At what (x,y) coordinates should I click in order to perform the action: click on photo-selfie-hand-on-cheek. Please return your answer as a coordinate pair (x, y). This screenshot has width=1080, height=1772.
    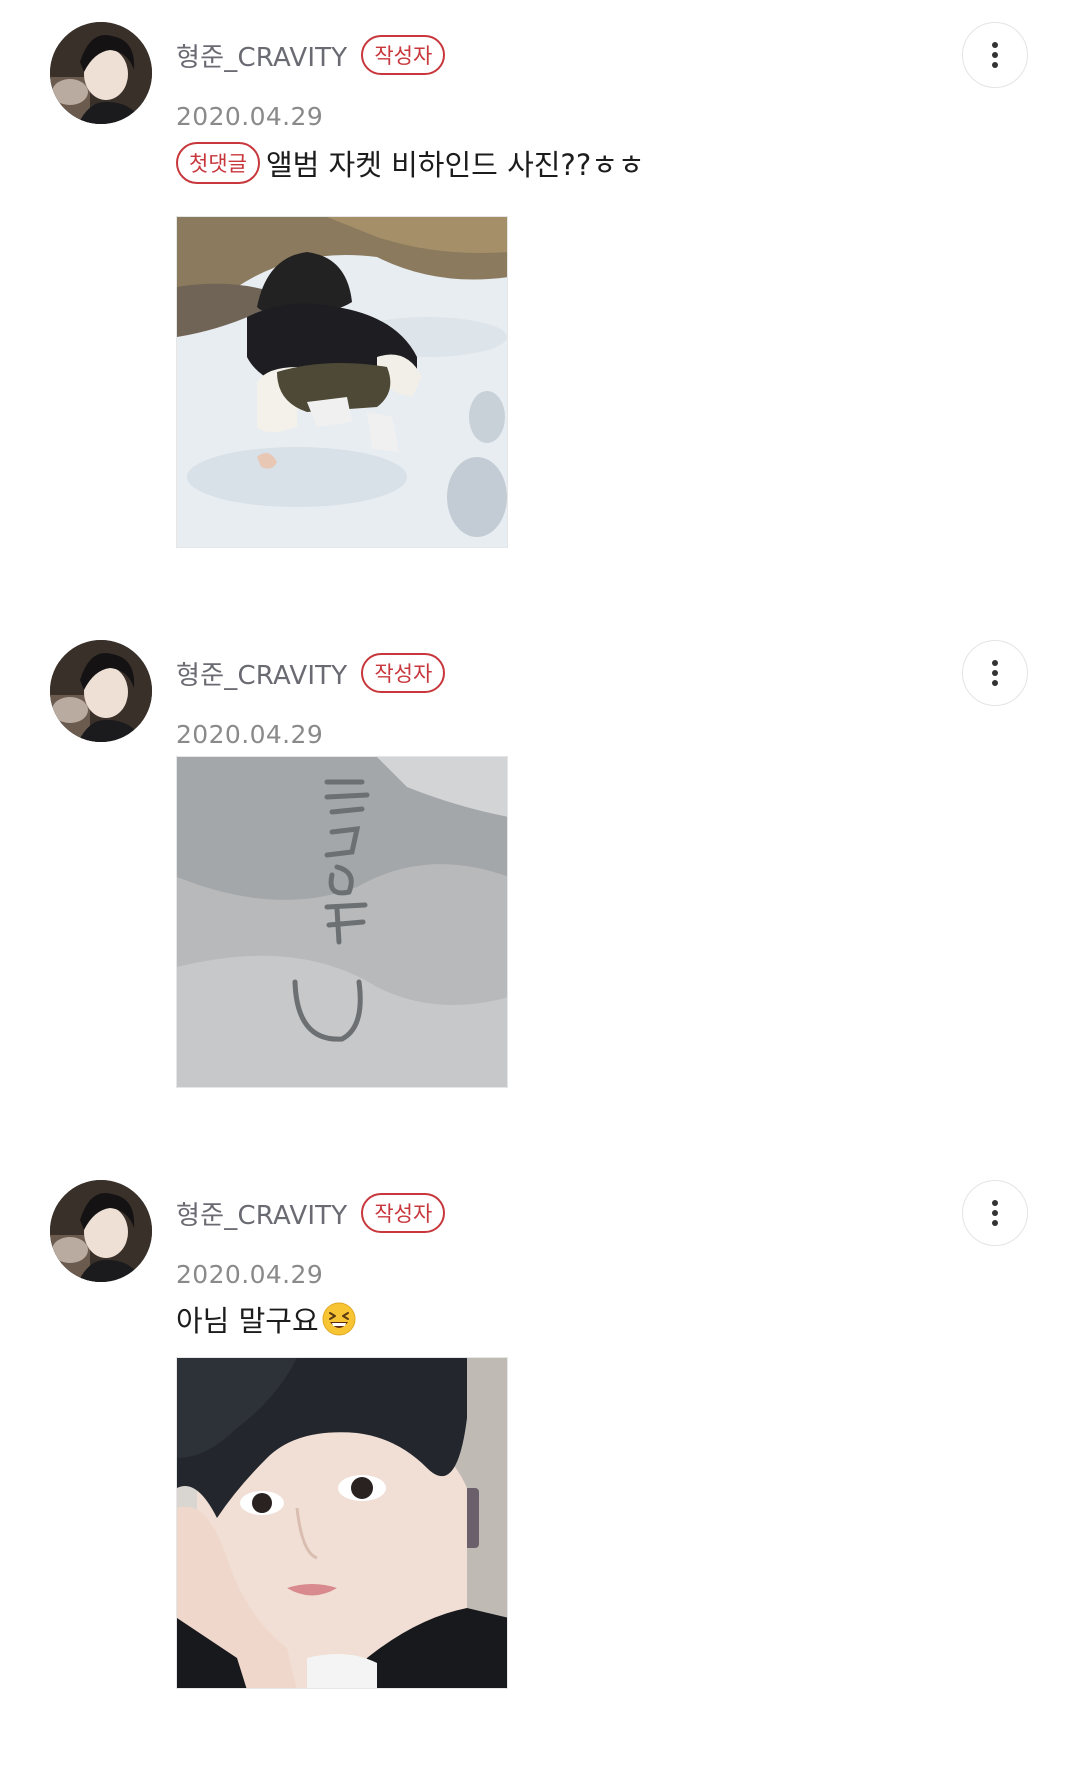
    Looking at the image, I should click on (342, 1523).